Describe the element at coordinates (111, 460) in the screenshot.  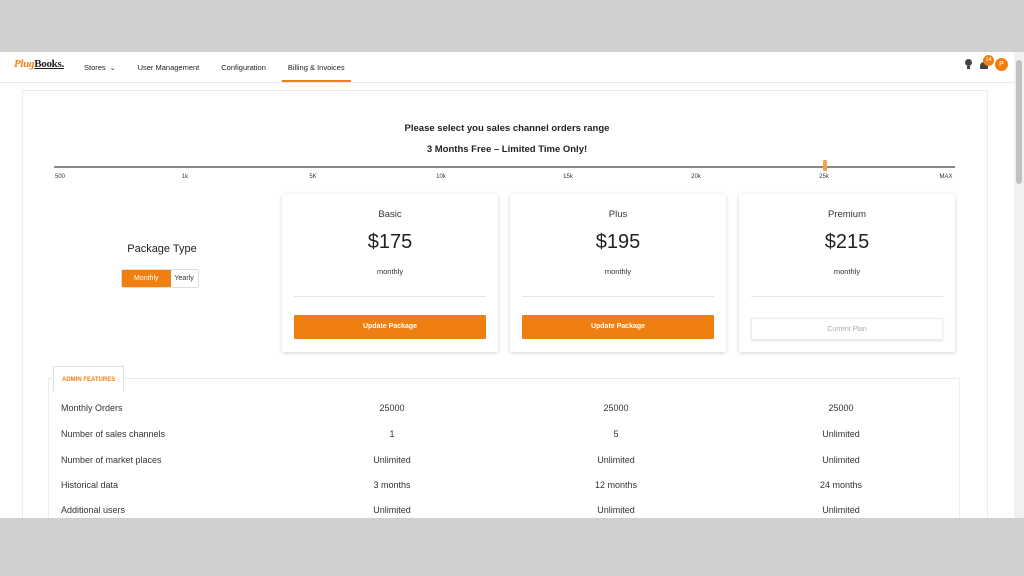
I see `feature-label: Number of market places` at that location.